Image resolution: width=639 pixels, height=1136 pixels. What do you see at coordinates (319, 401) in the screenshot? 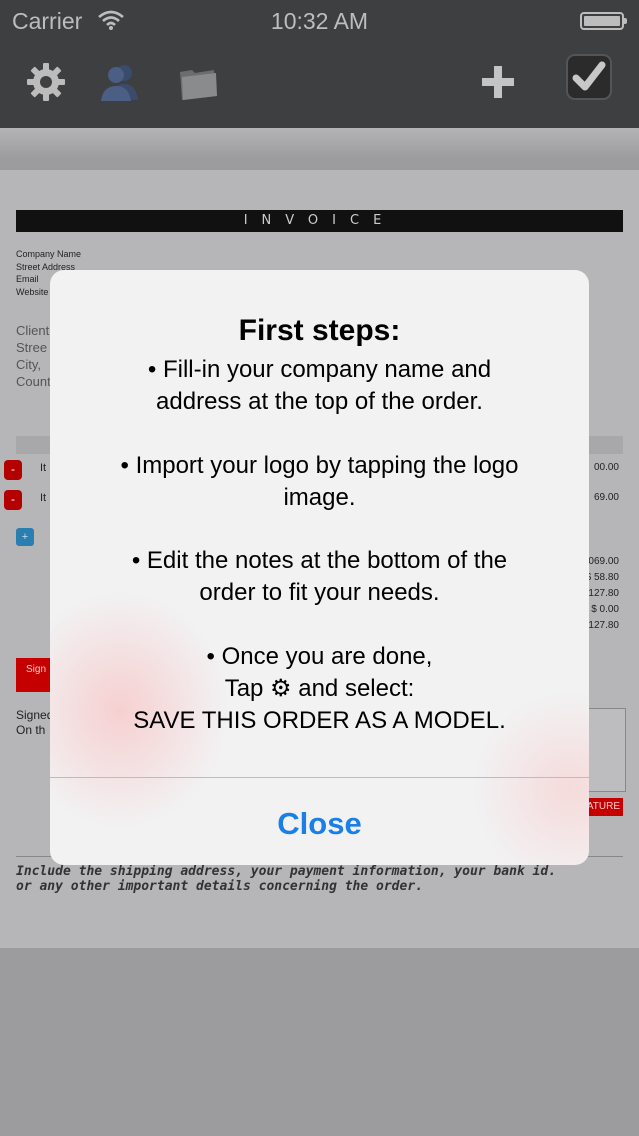
I see `step-line: address at the top of the order.` at bounding box center [319, 401].